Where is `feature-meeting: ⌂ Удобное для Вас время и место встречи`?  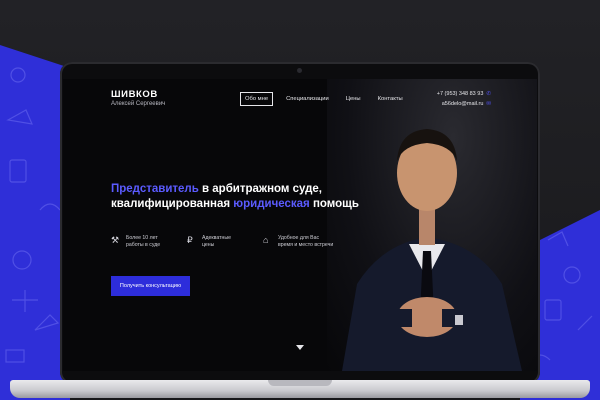
feature-meeting: ⌂ Удобное для Вас время и место встречи is located at coordinates (303, 242).